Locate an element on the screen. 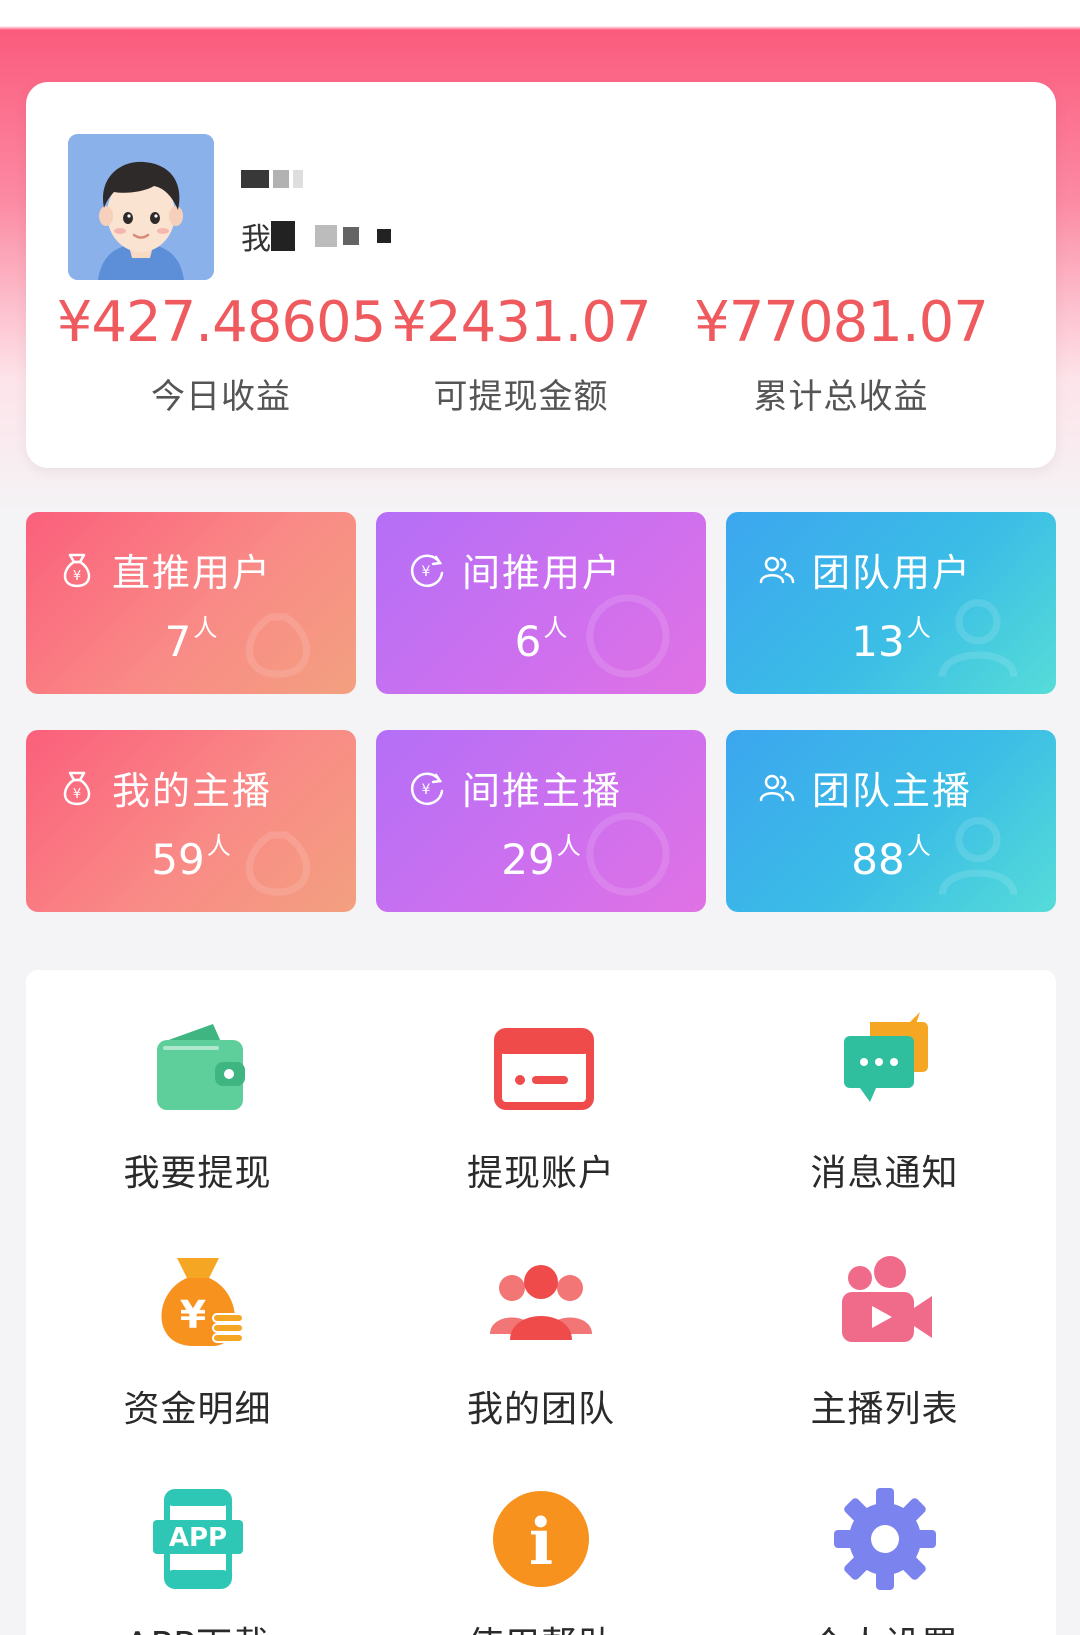  menu-label: 消息通知 is located at coordinates (884, 1173).